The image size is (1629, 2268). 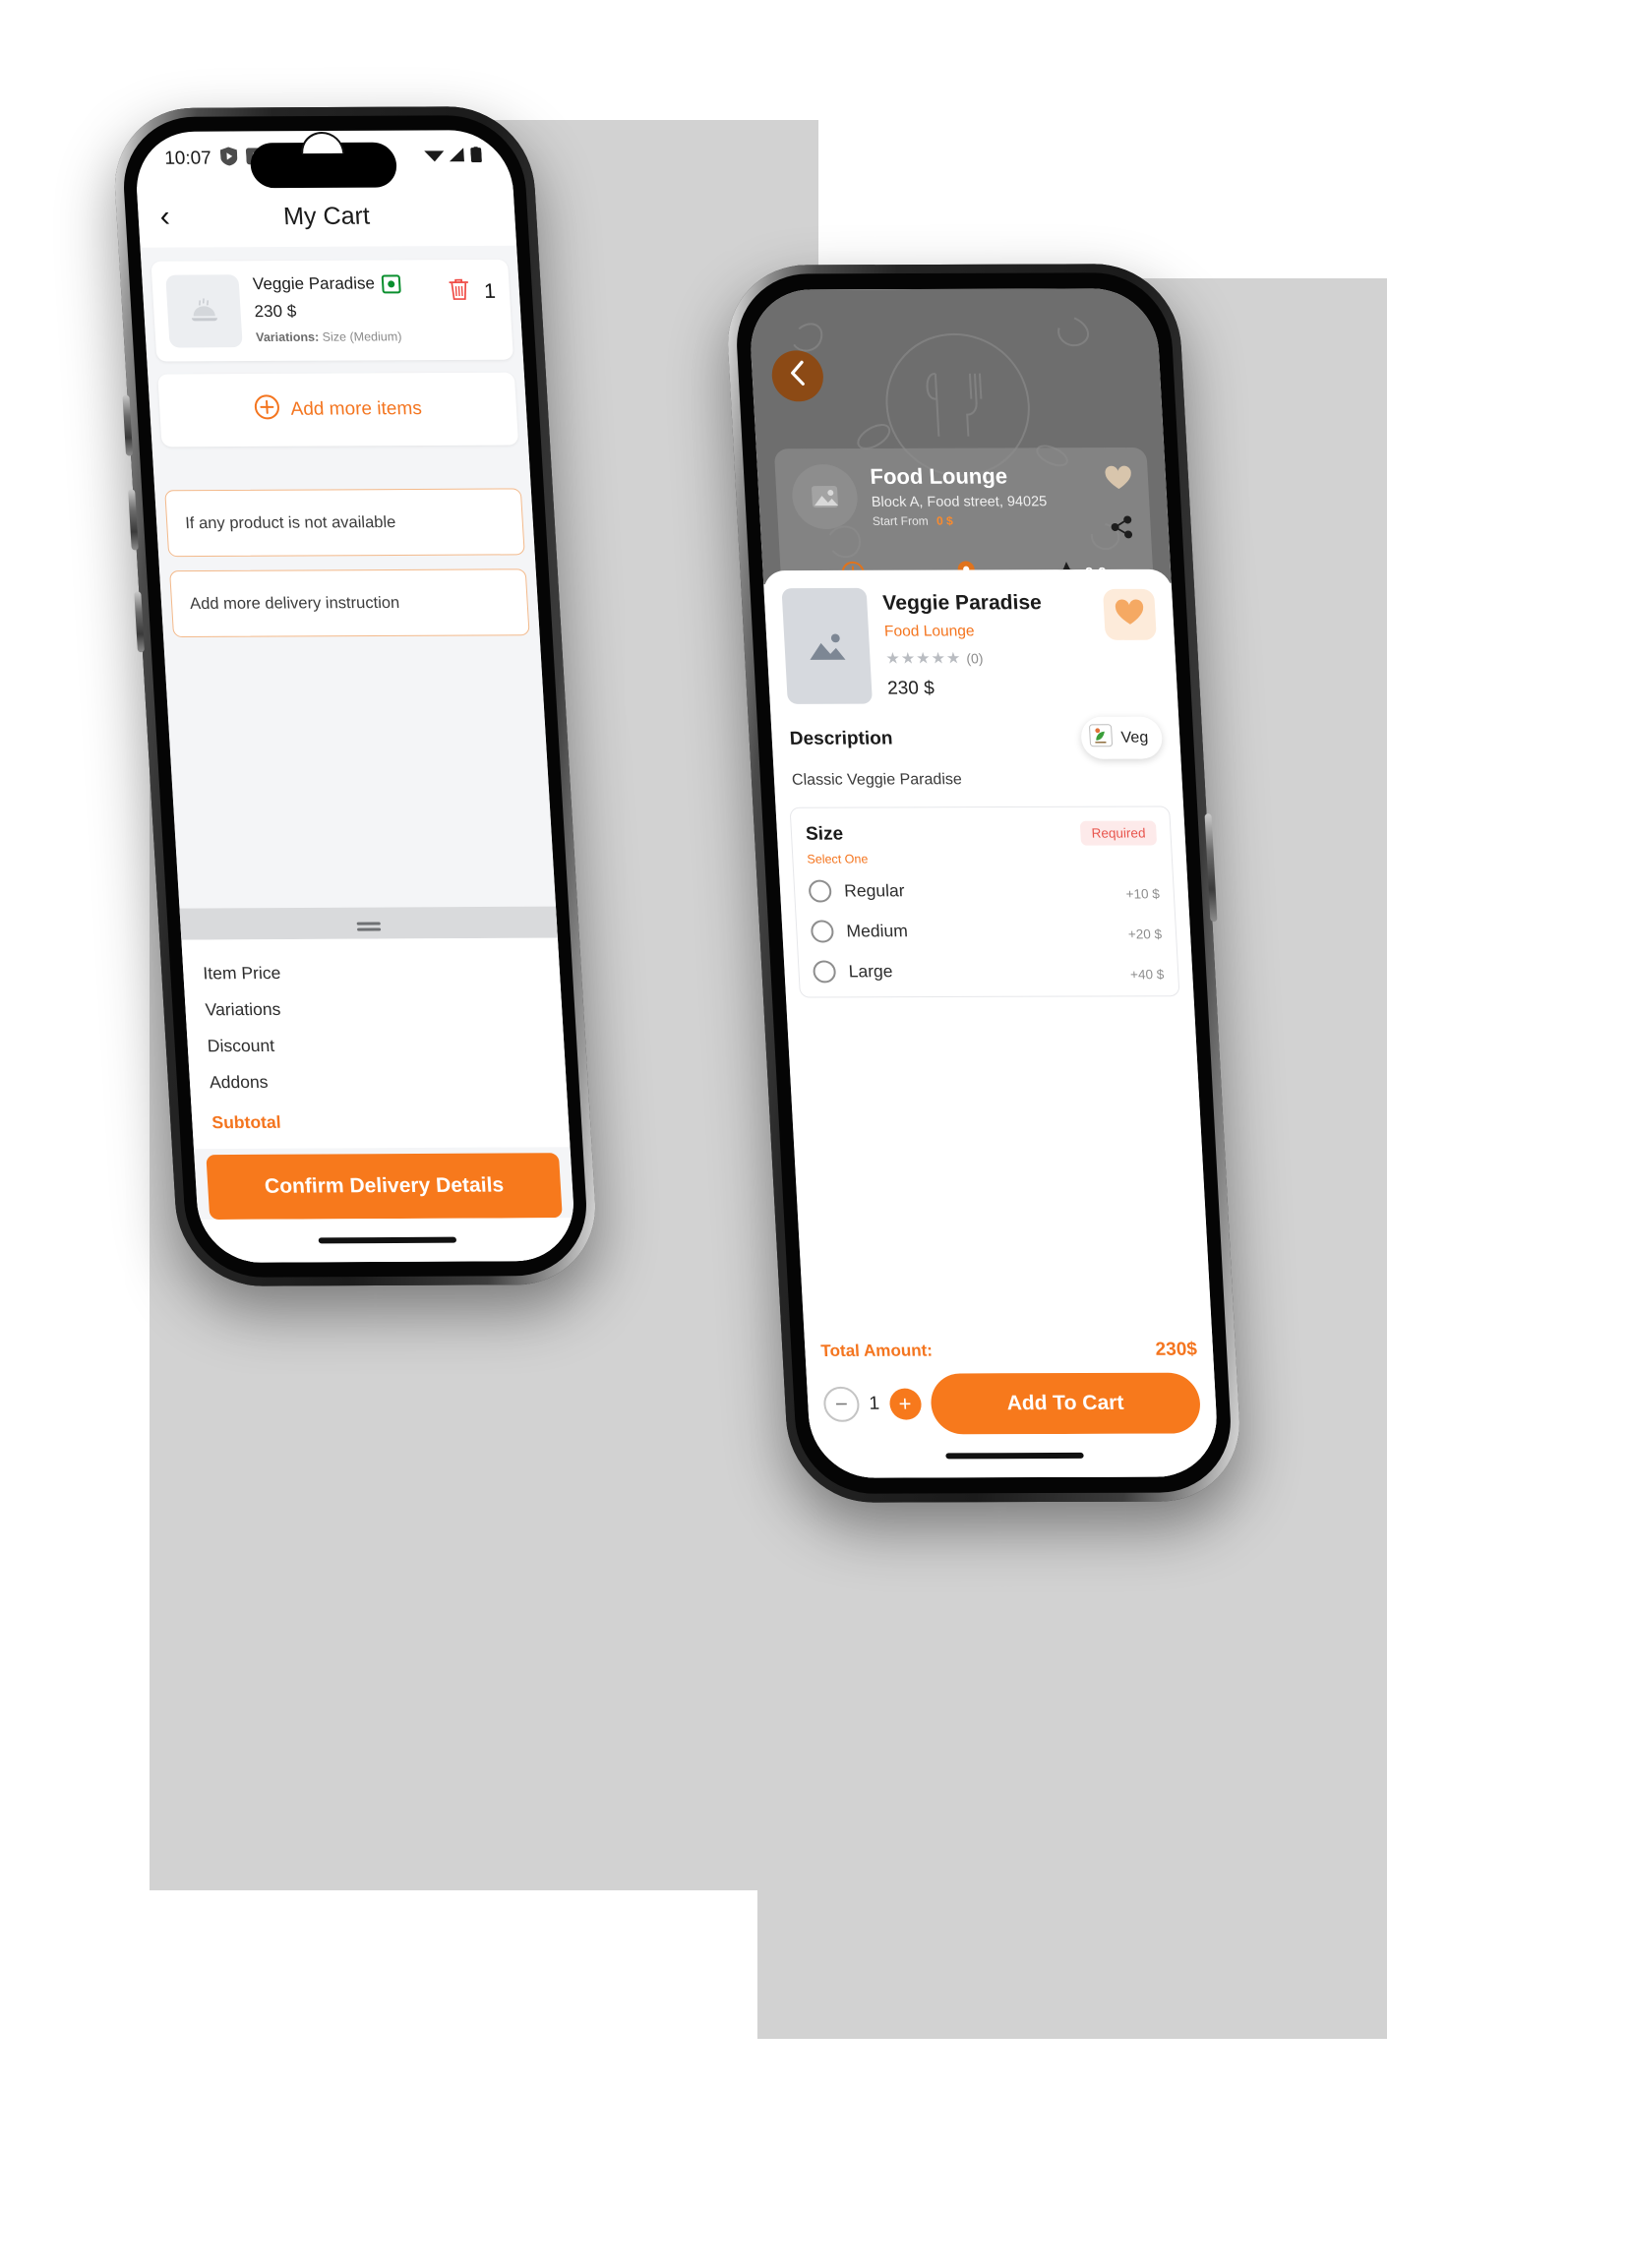 What do you see at coordinates (987, 632) in the screenshot?
I see `product-shop-name: Food Lounge` at bounding box center [987, 632].